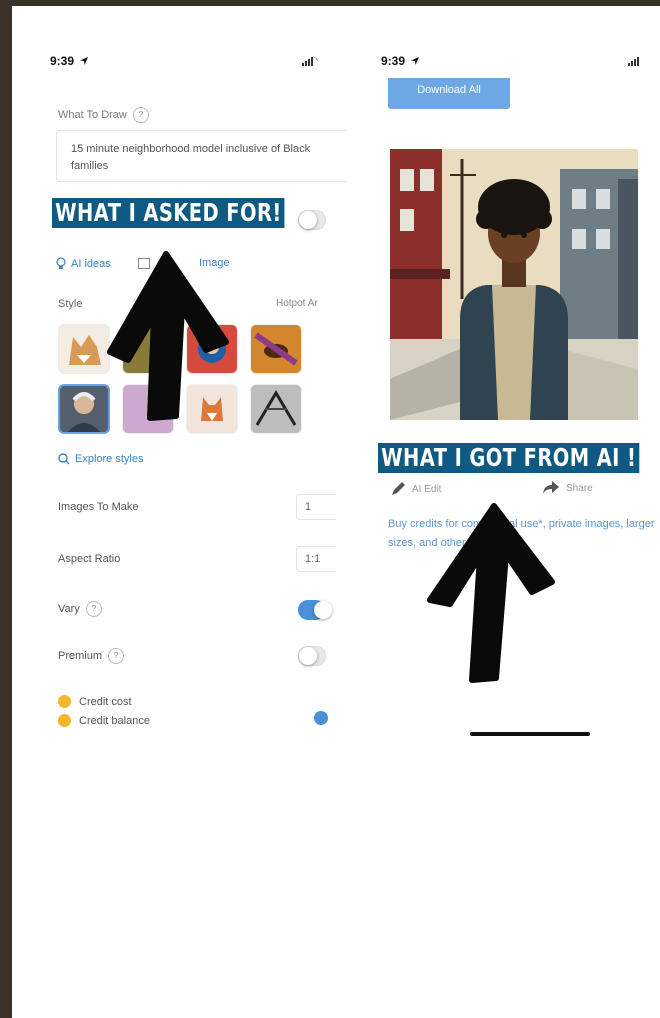  What do you see at coordinates (64, 459) in the screenshot?
I see `search-icon` at bounding box center [64, 459].